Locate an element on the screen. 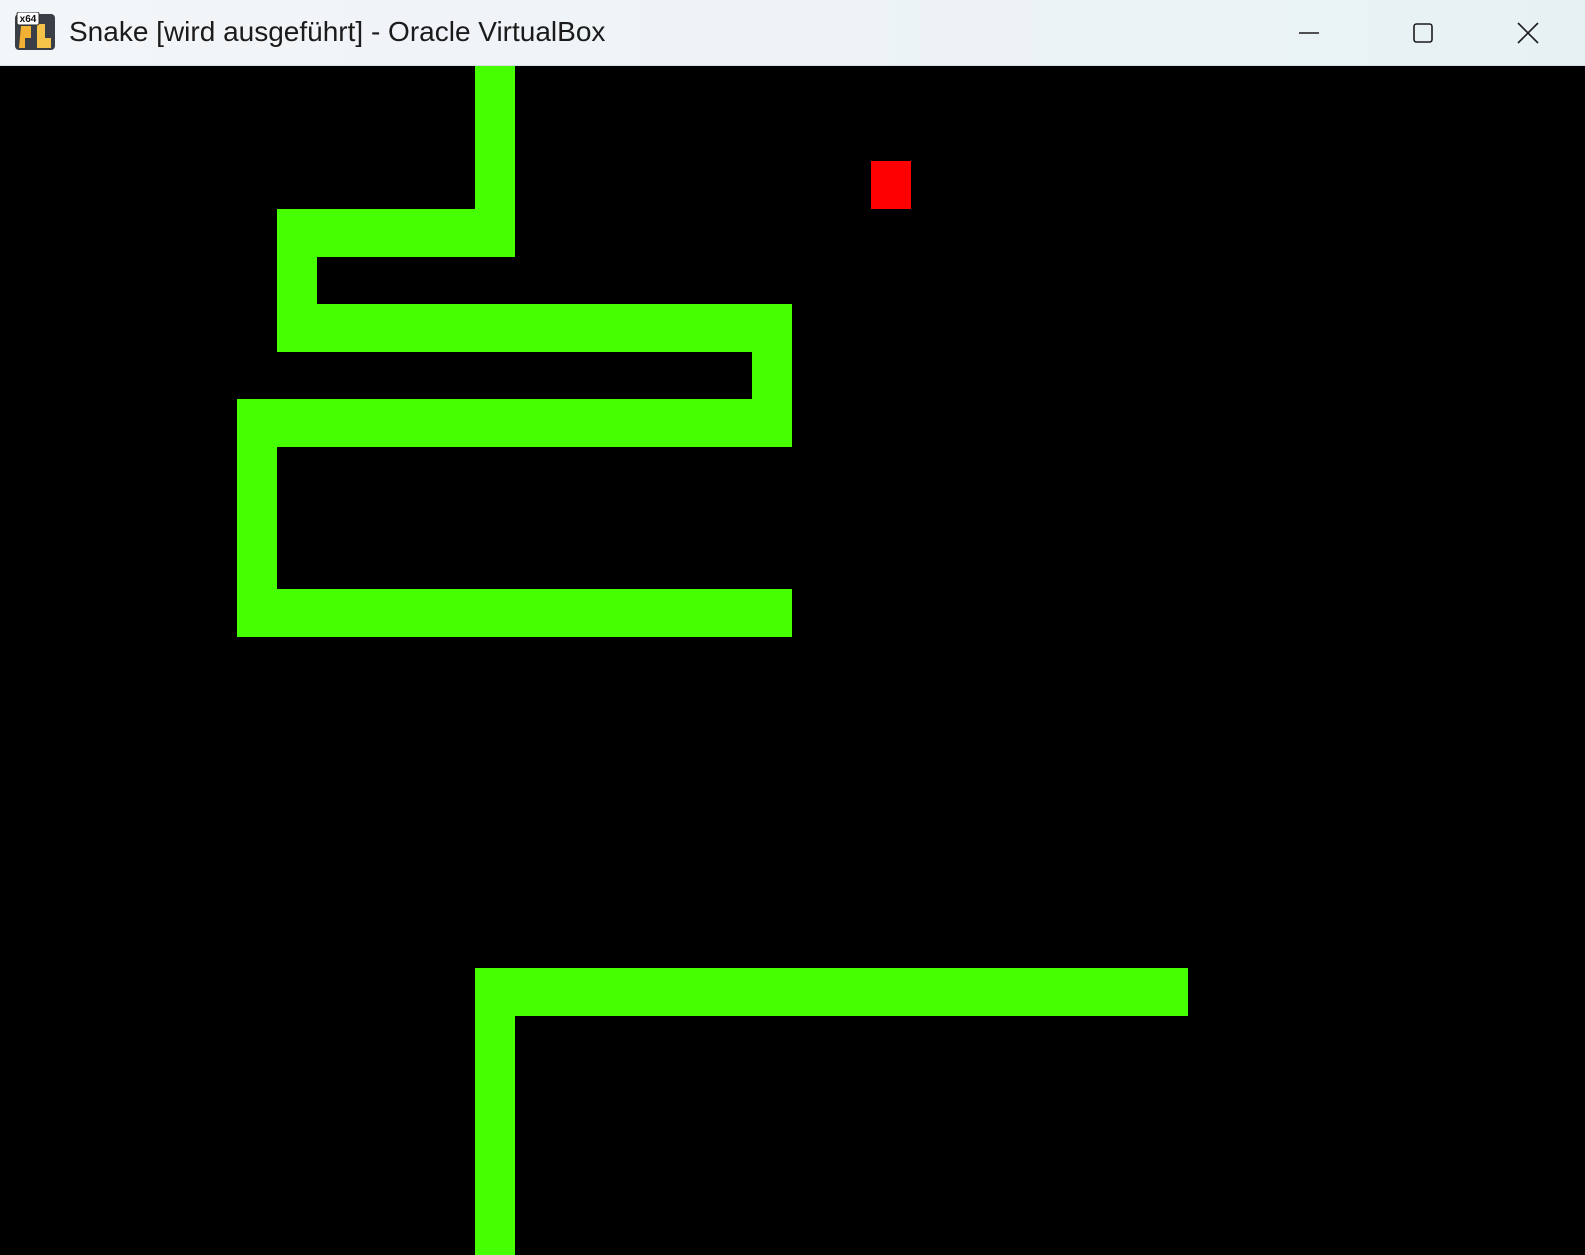 This screenshot has height=1255, width=1585. close-button is located at coordinates (1528, 33).